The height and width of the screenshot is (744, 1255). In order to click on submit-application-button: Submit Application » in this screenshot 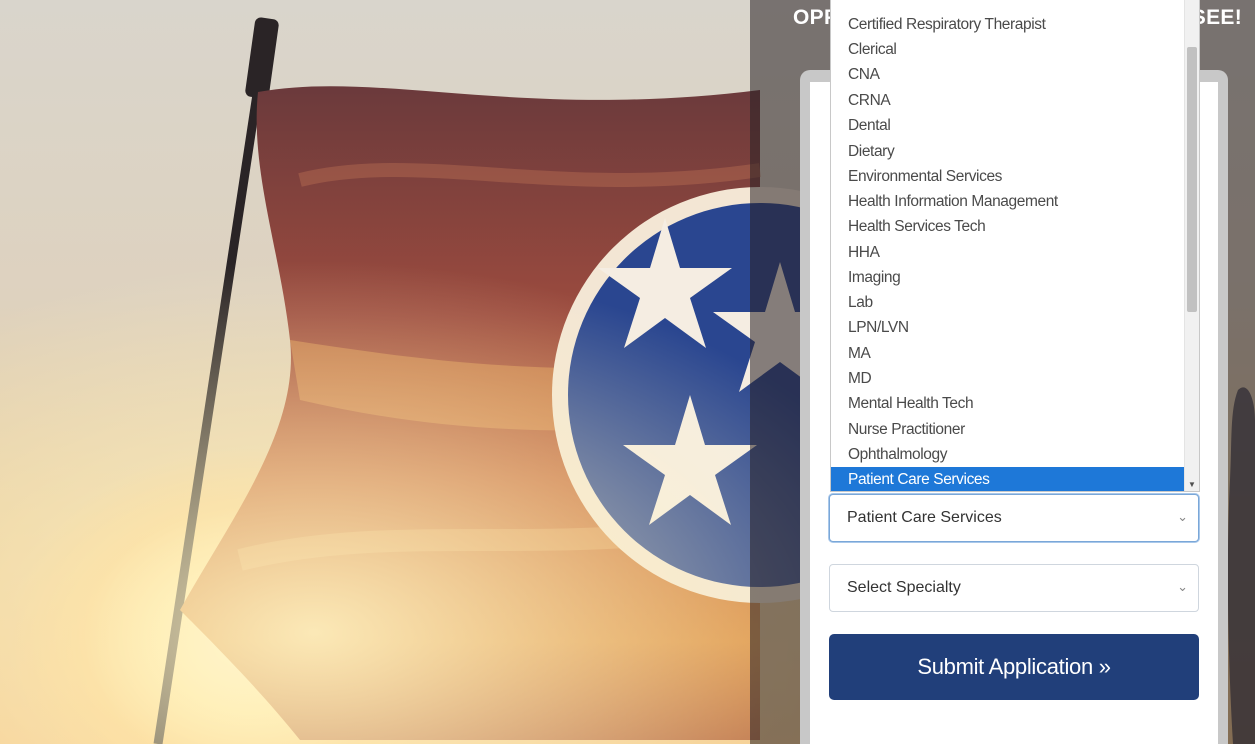, I will do `click(1014, 667)`.